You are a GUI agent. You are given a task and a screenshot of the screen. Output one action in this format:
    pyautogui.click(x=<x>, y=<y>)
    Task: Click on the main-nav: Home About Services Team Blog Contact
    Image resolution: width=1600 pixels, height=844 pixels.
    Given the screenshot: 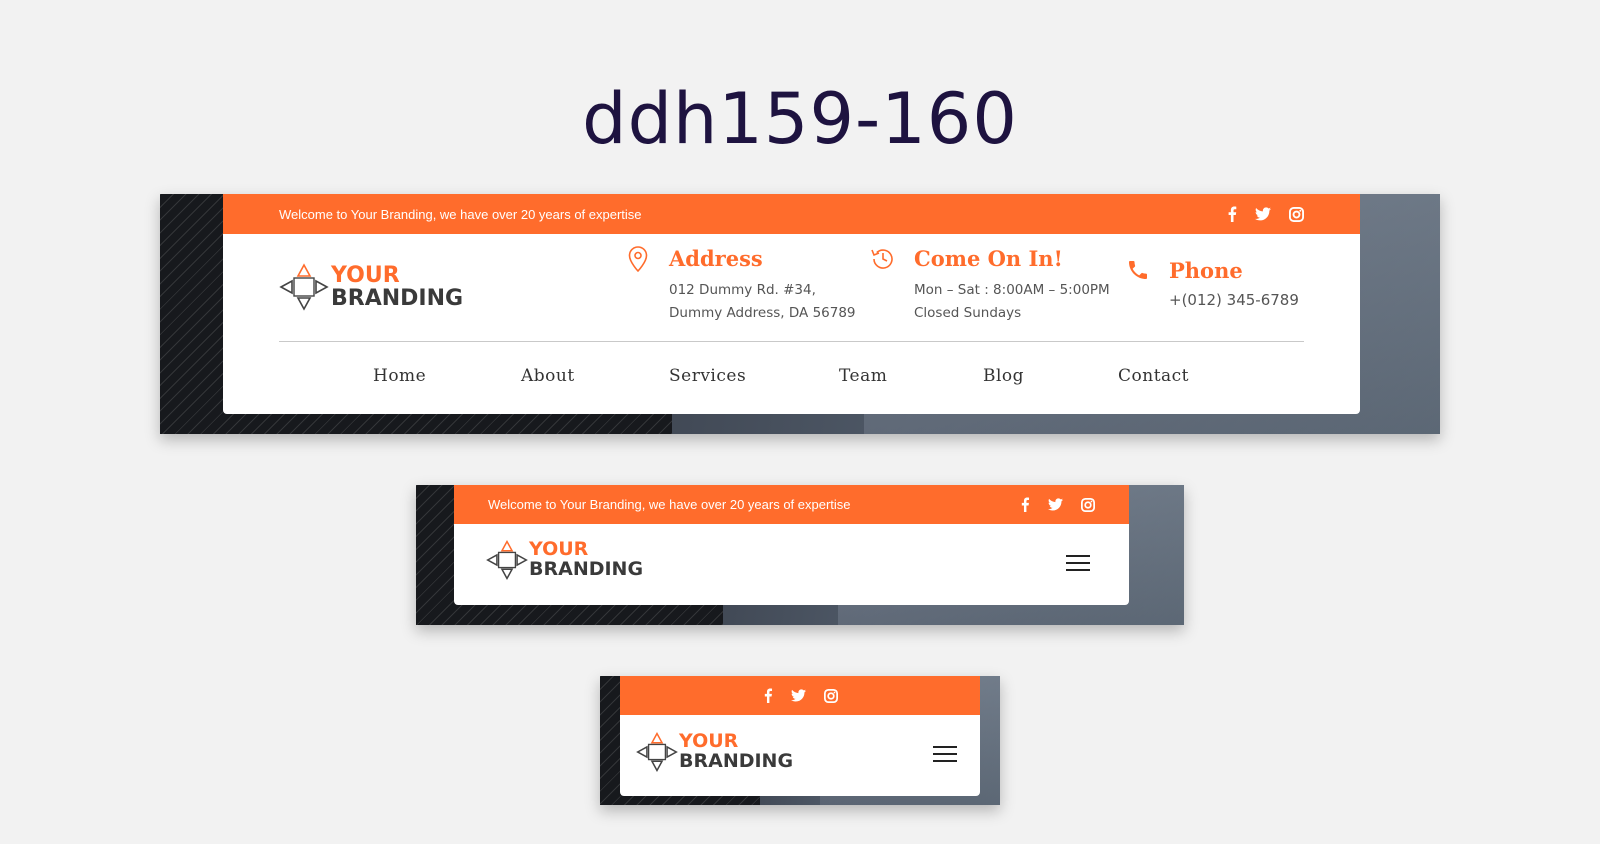 What is the action you would take?
    pyautogui.click(x=791, y=375)
    